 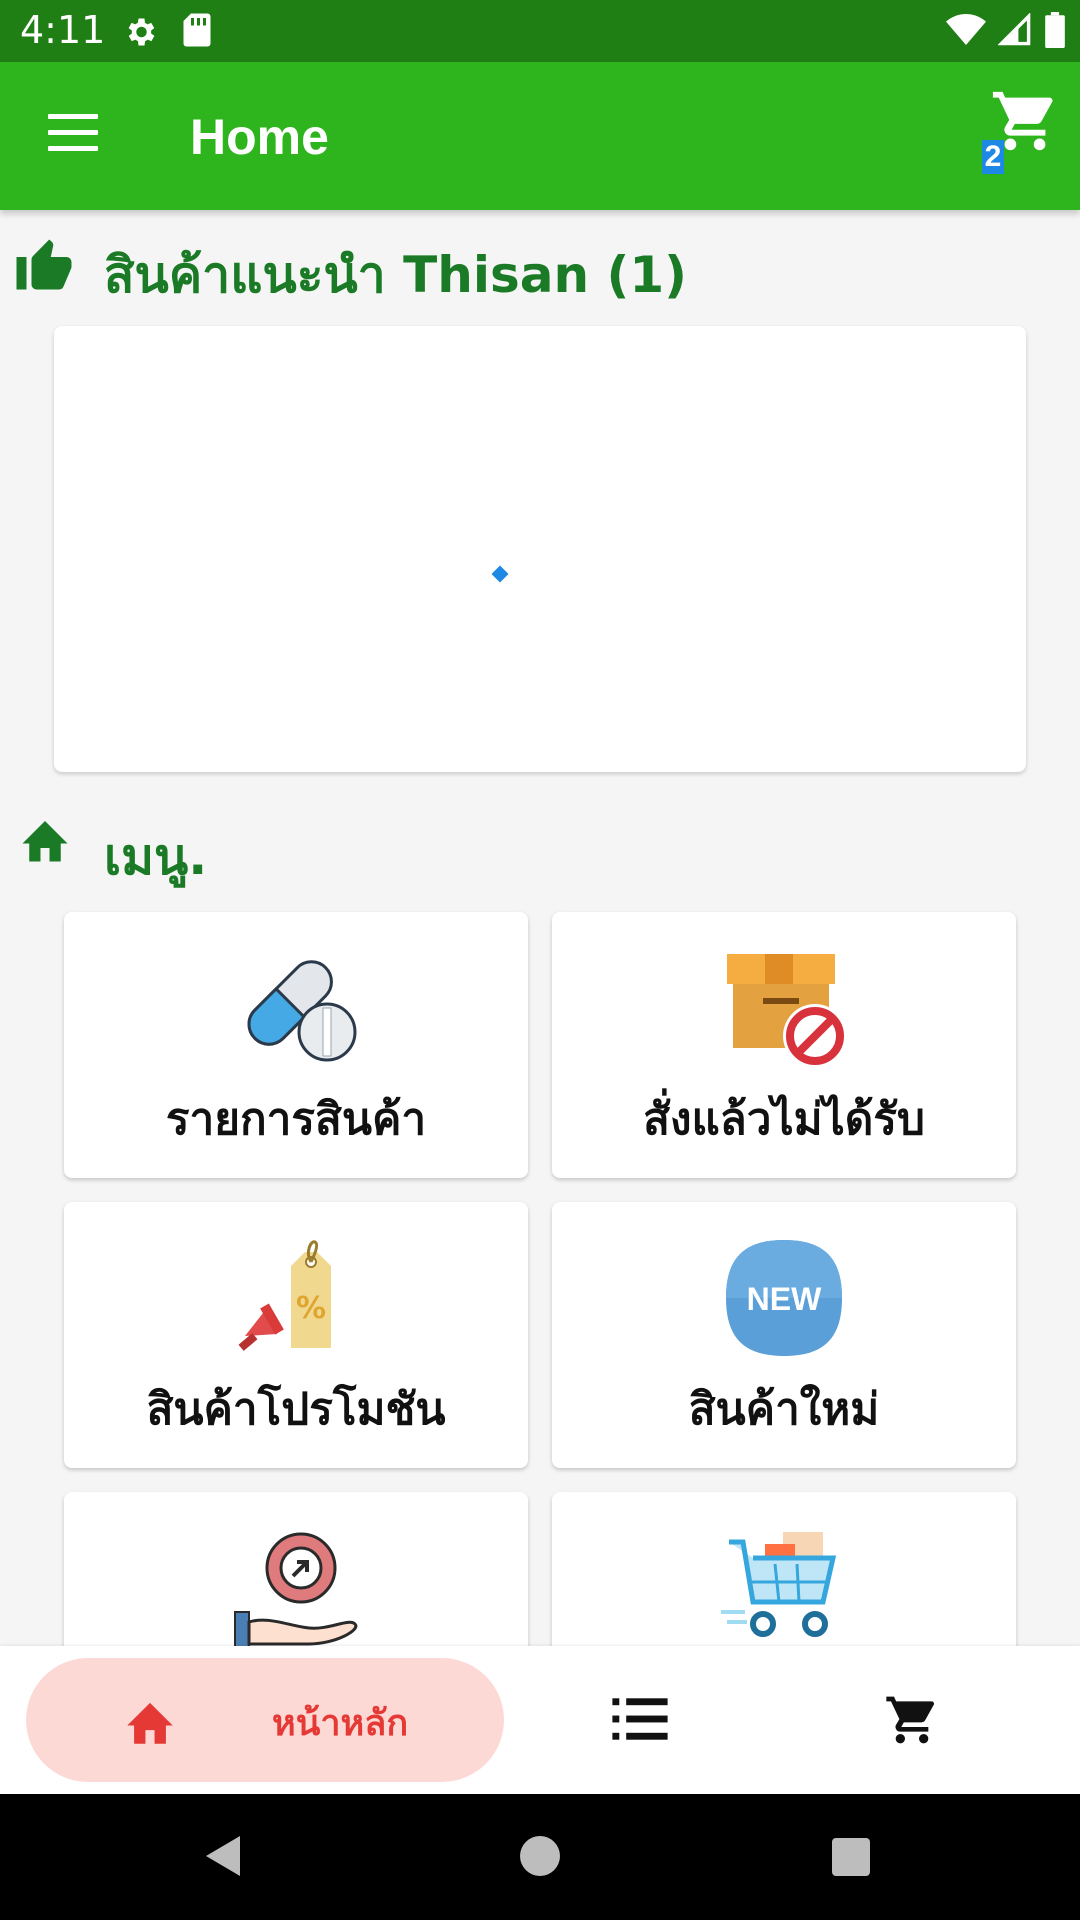 I want to click on thumbs-up-icon, so click(x=44, y=264).